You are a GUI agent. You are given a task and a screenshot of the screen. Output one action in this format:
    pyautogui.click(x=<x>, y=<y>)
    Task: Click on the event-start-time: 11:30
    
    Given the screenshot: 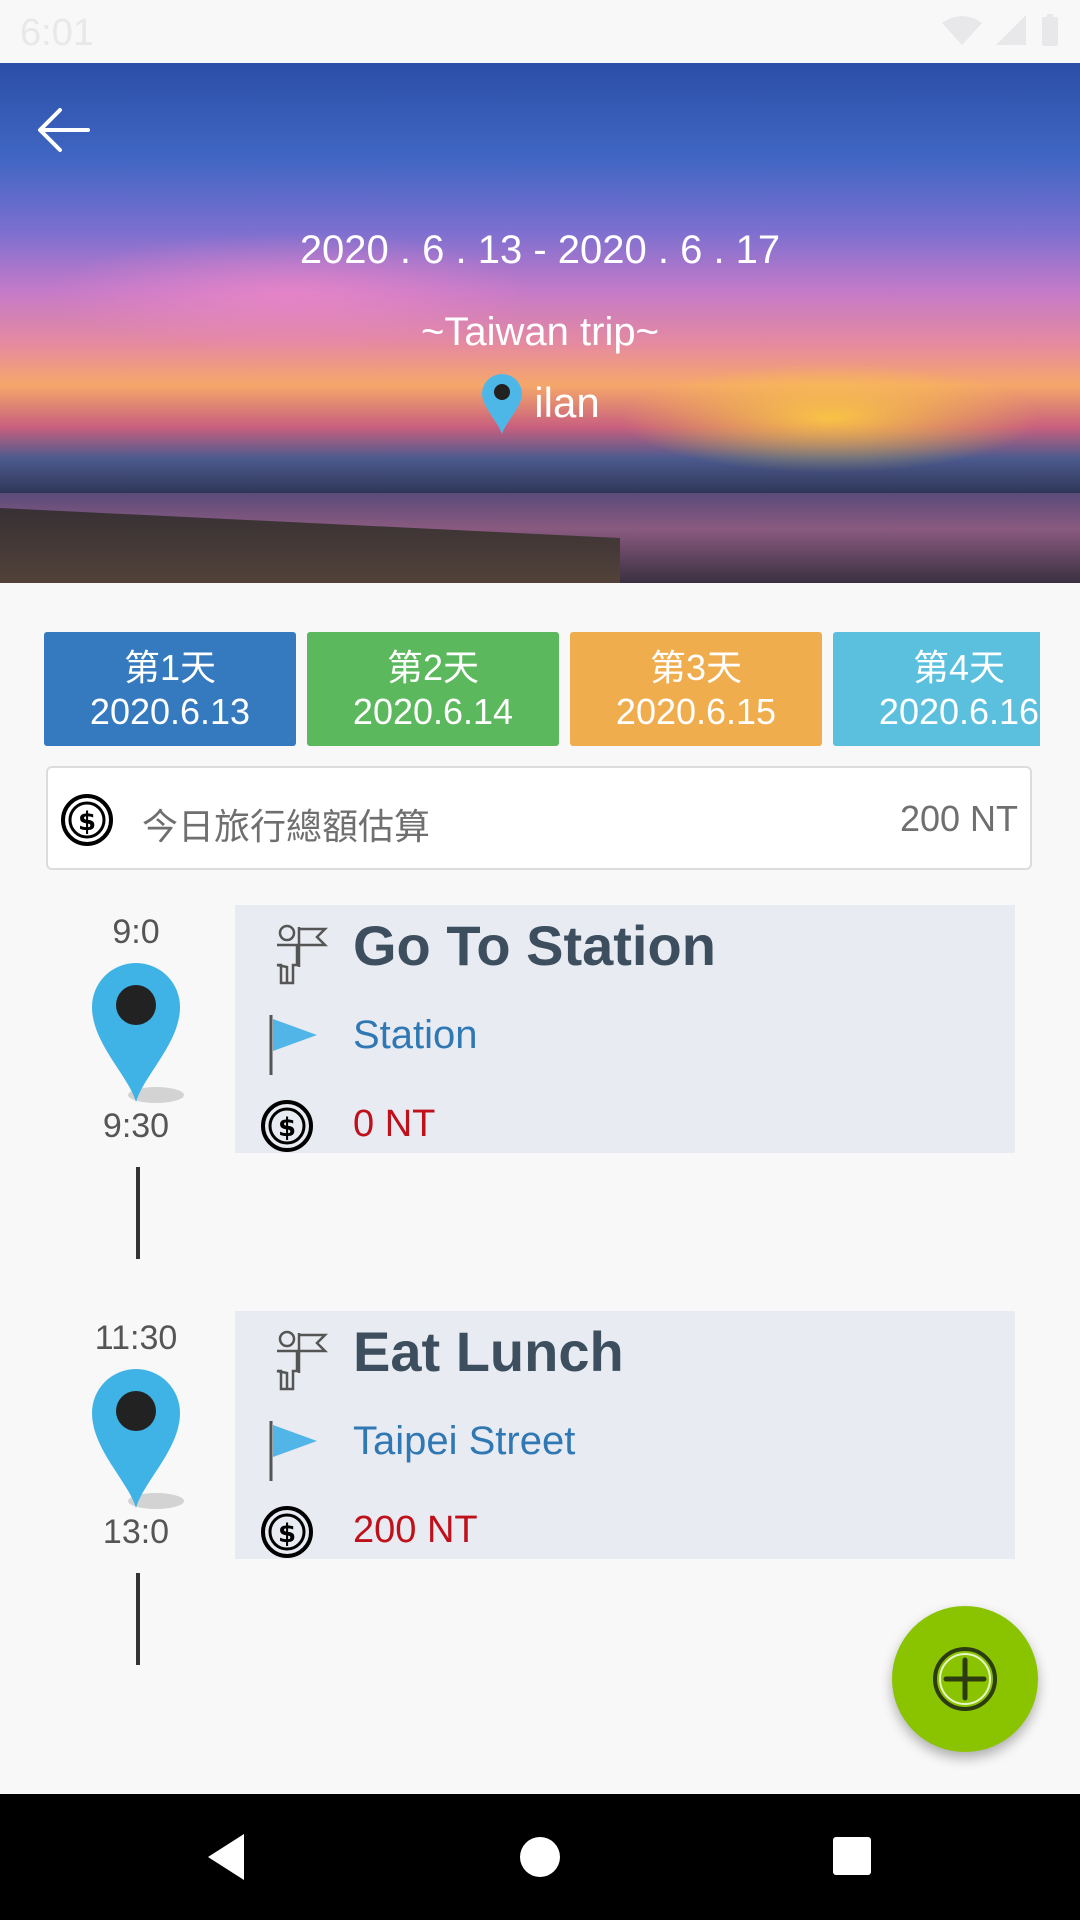 What is the action you would take?
    pyautogui.click(x=136, y=1338)
    